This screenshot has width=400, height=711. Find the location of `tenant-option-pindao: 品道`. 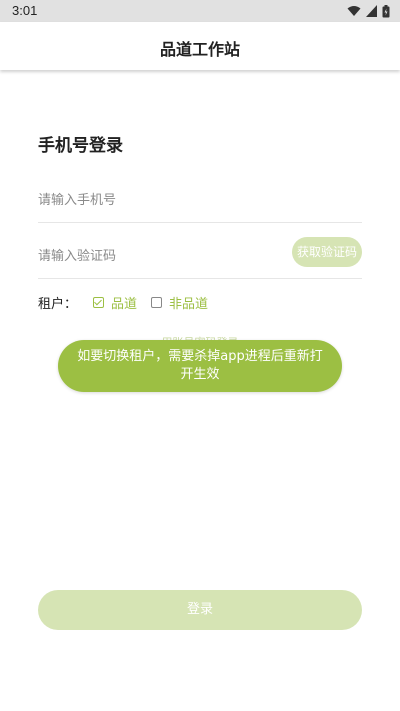

tenant-option-pindao: 品道 is located at coordinates (115, 302).